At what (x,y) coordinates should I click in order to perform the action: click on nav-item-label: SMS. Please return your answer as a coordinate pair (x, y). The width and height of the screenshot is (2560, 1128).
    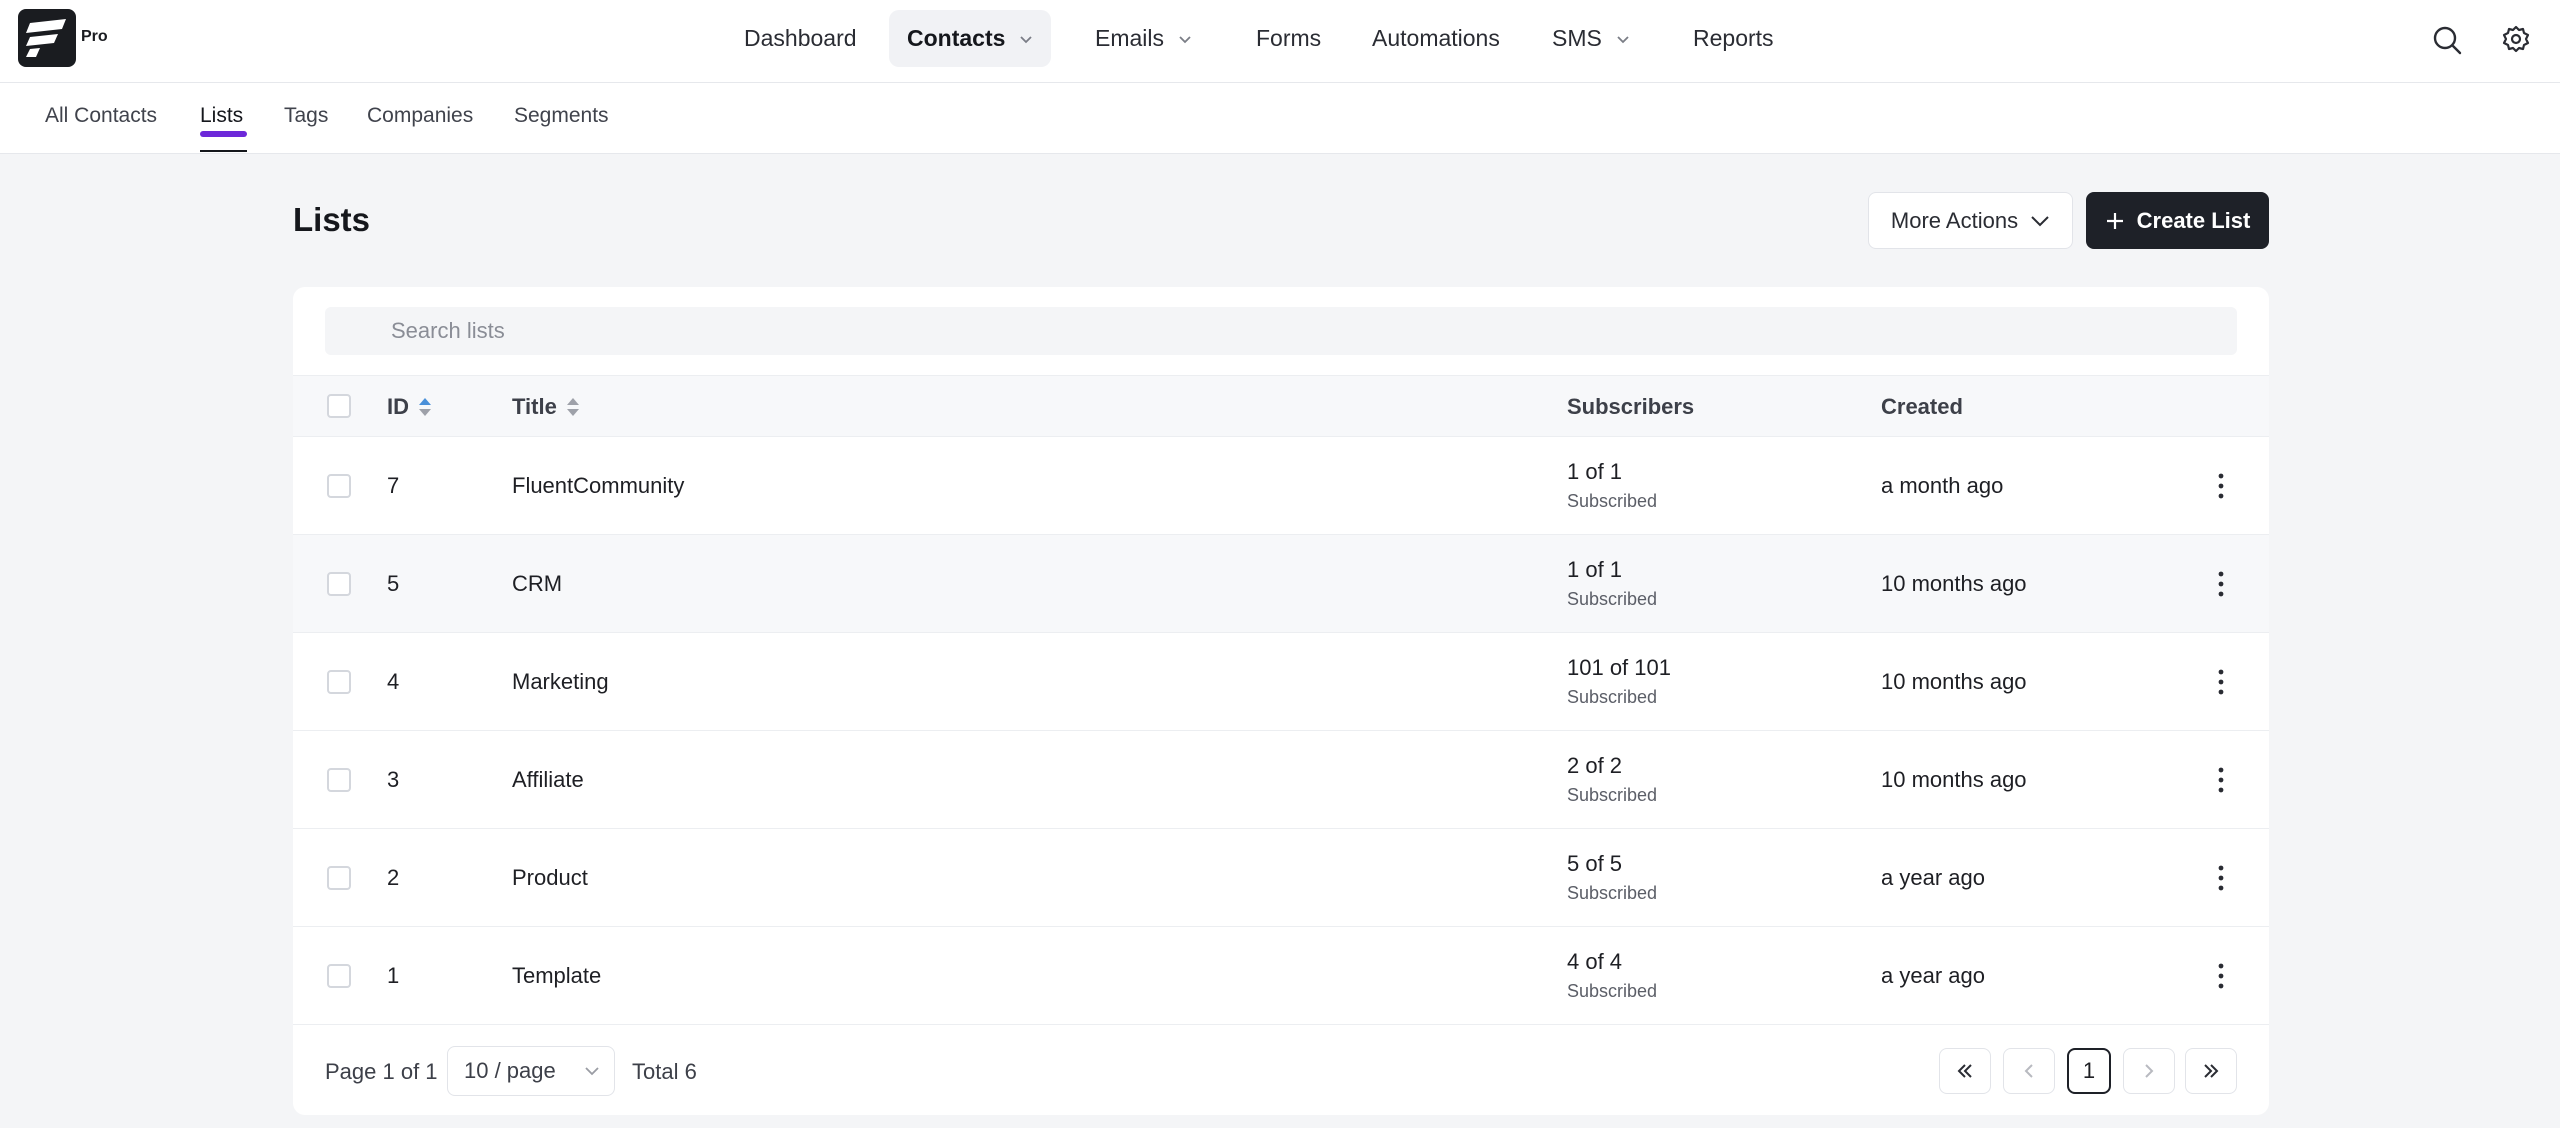
    Looking at the image, I should click on (1577, 38).